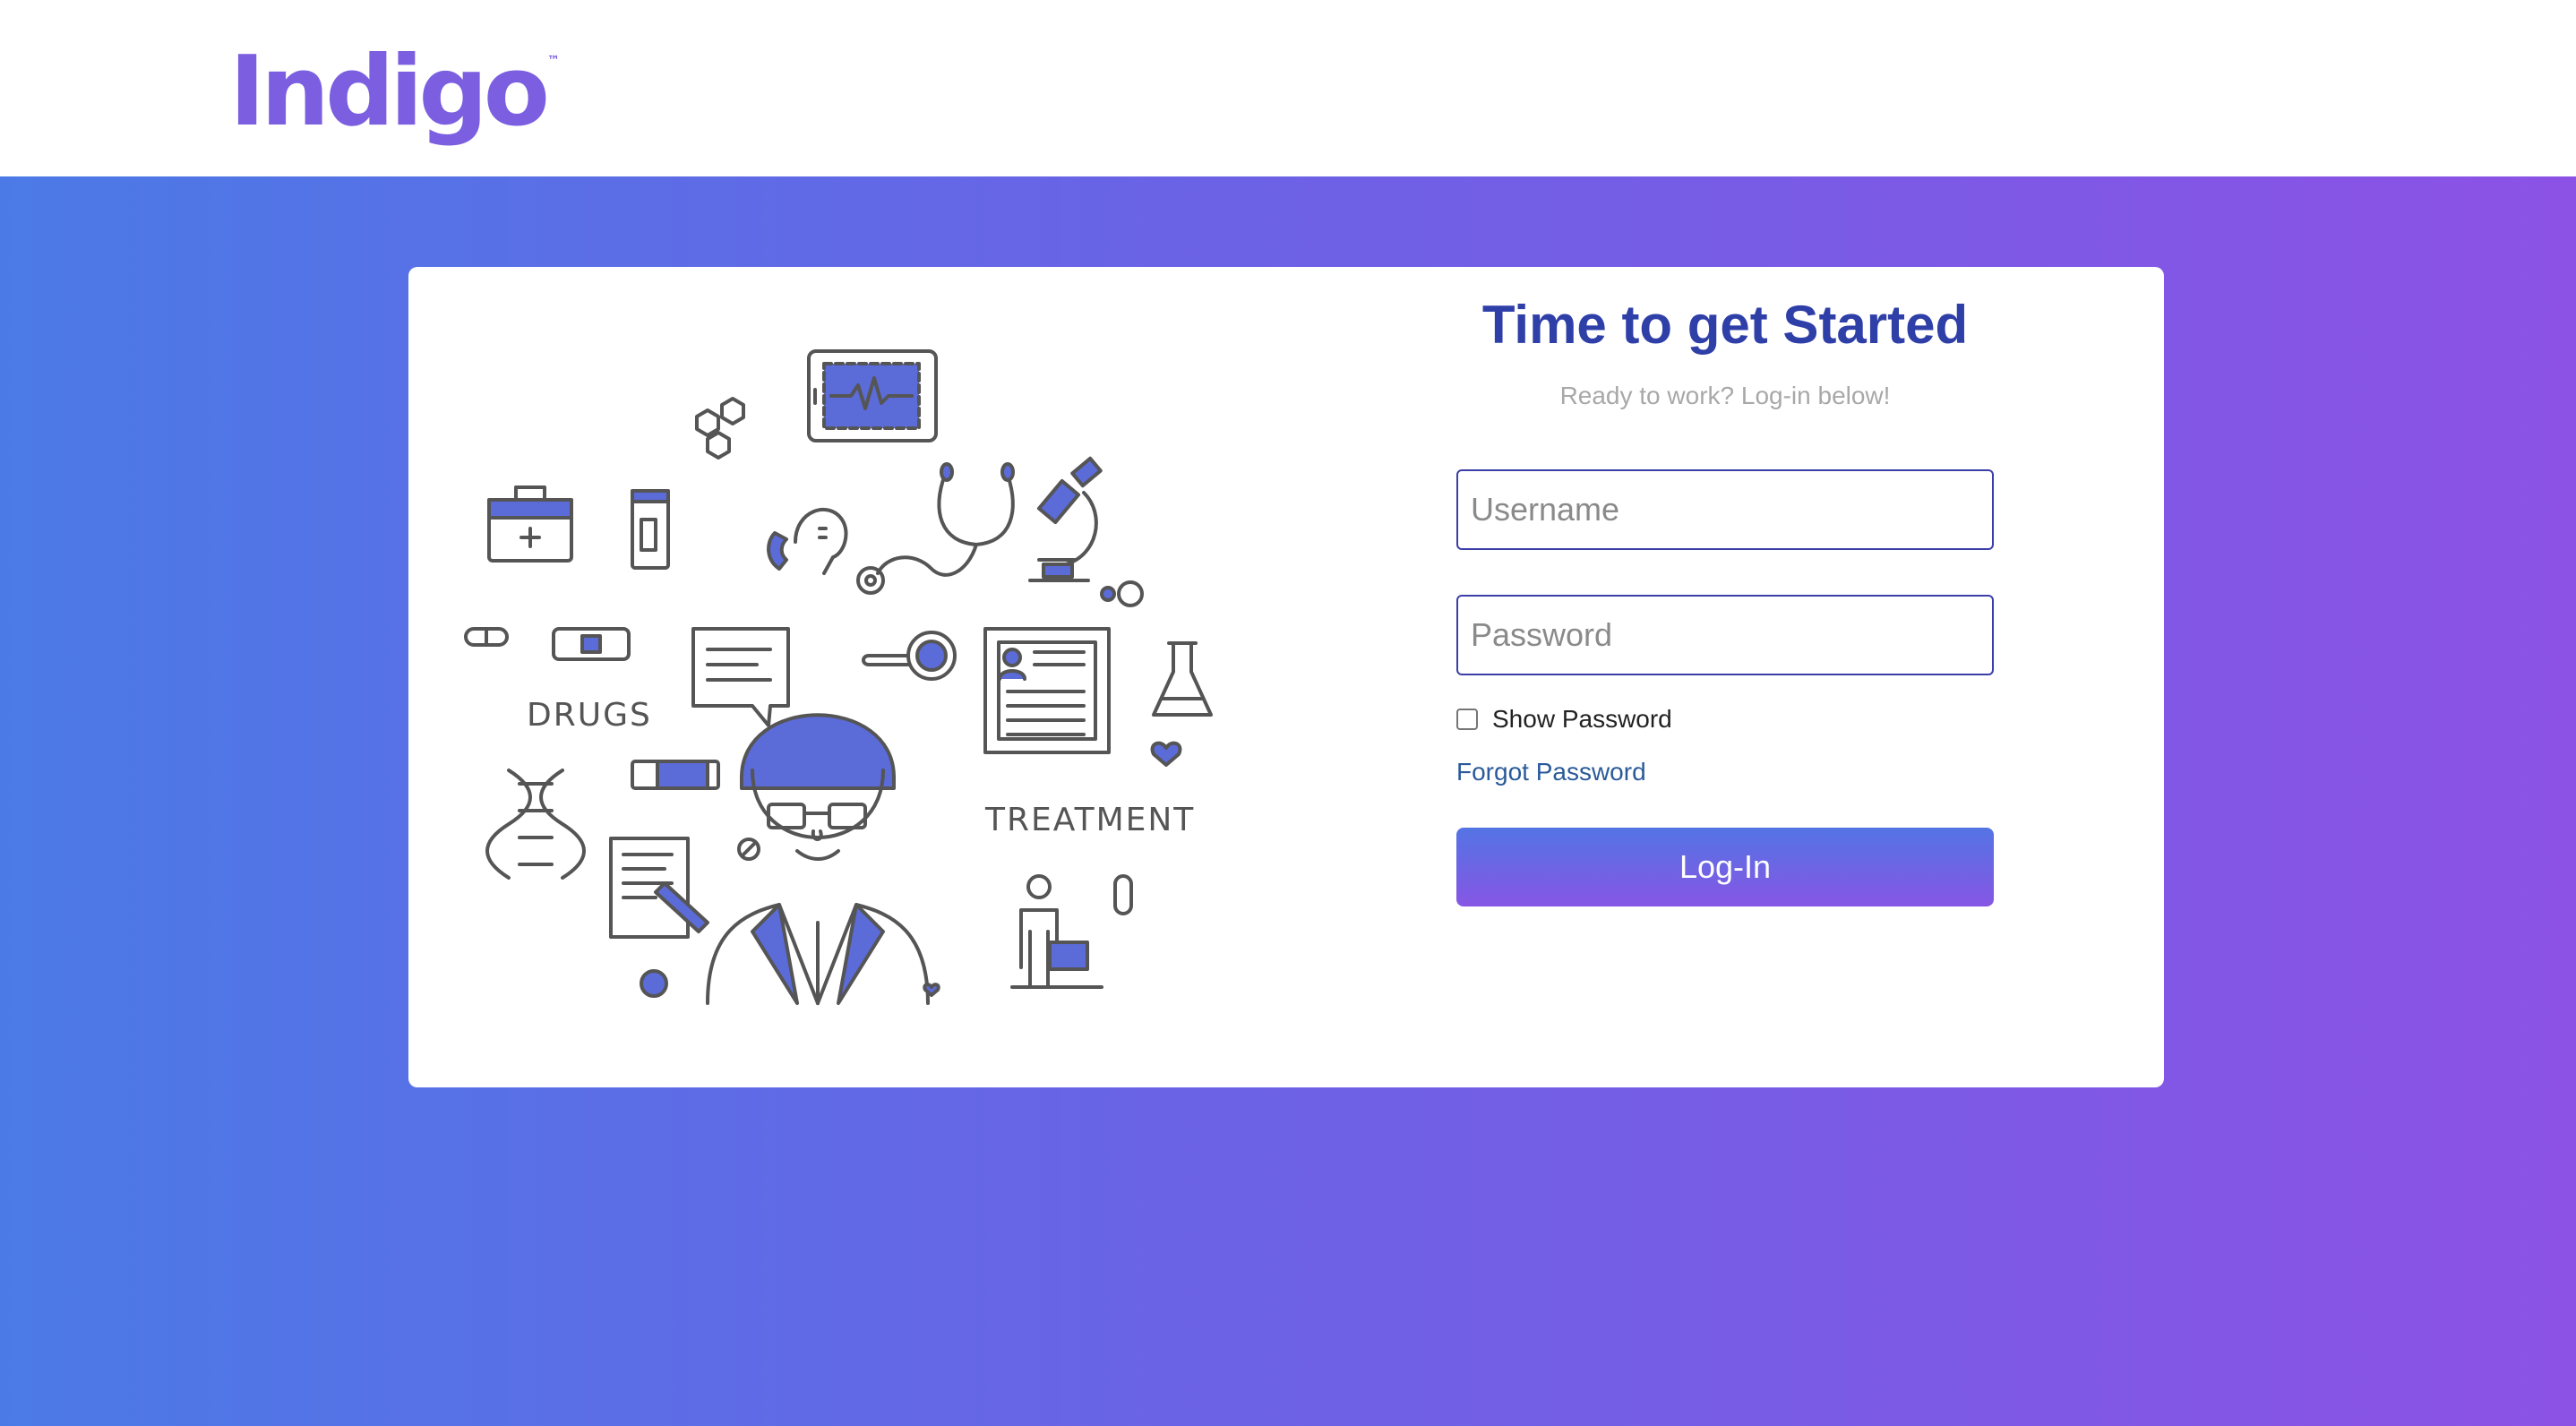 The height and width of the screenshot is (1426, 2576). I want to click on logo-trademark: ™, so click(553, 61).